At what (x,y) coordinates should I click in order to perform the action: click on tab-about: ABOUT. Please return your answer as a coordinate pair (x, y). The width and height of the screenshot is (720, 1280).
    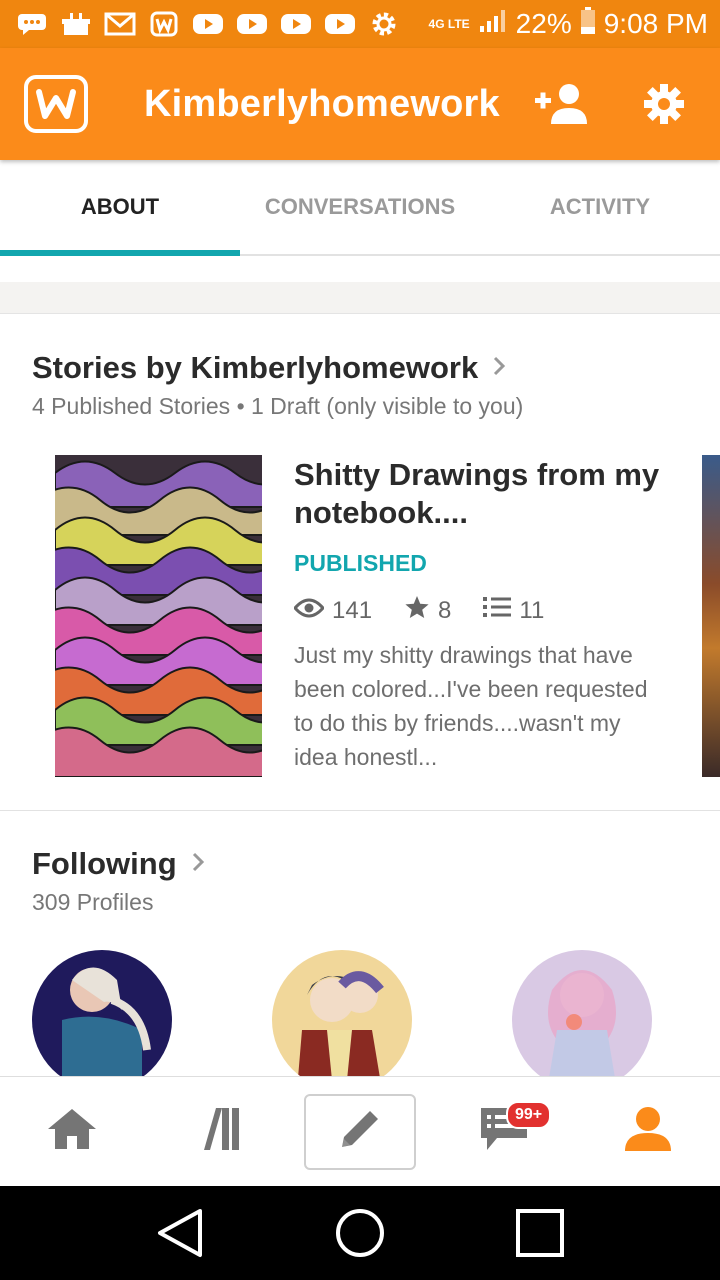
    Looking at the image, I should click on (120, 208).